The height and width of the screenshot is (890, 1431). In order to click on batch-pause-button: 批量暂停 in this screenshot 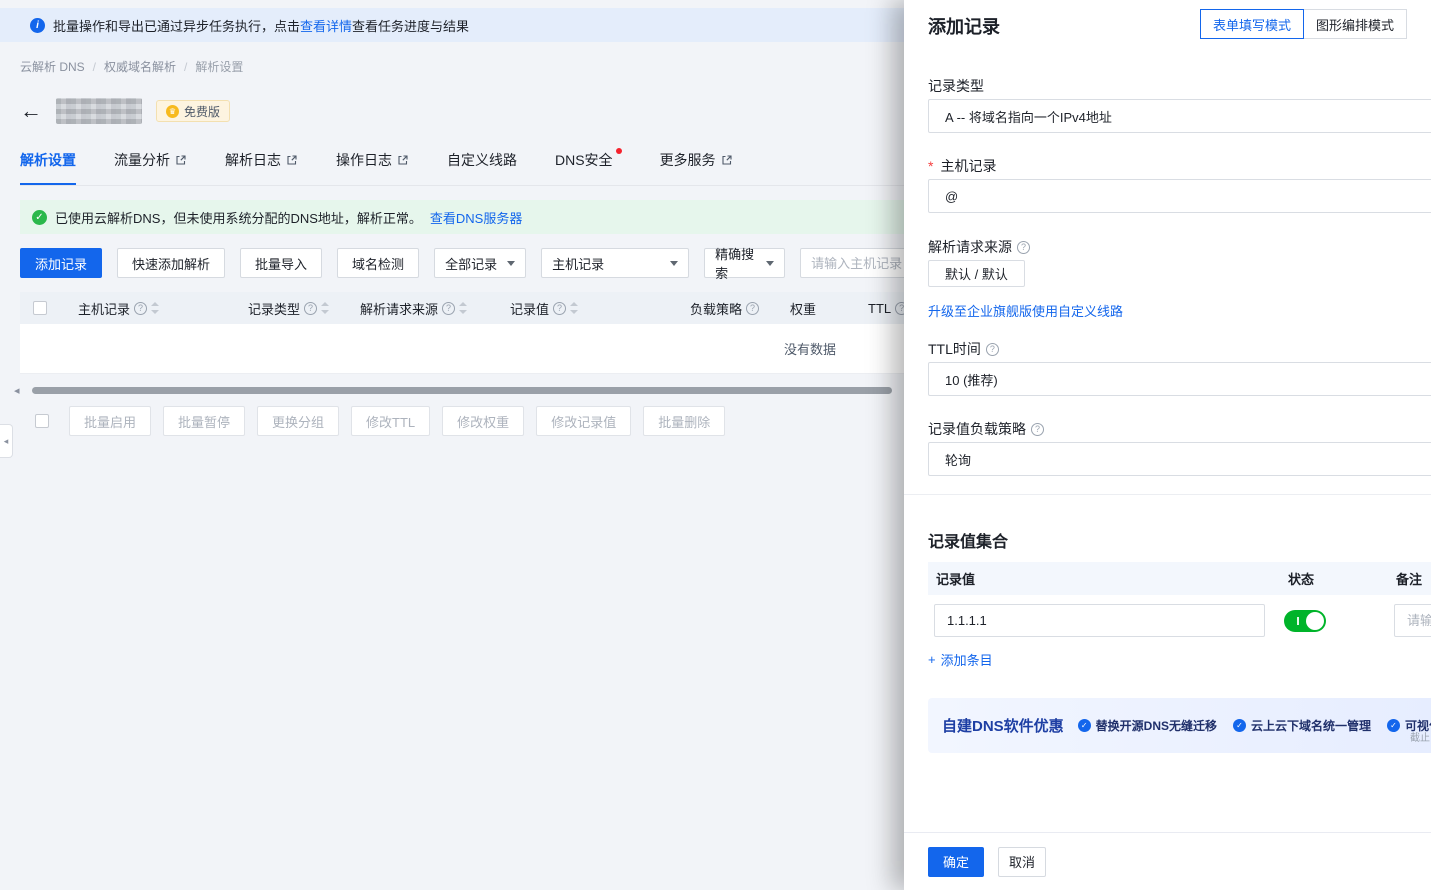, I will do `click(204, 421)`.